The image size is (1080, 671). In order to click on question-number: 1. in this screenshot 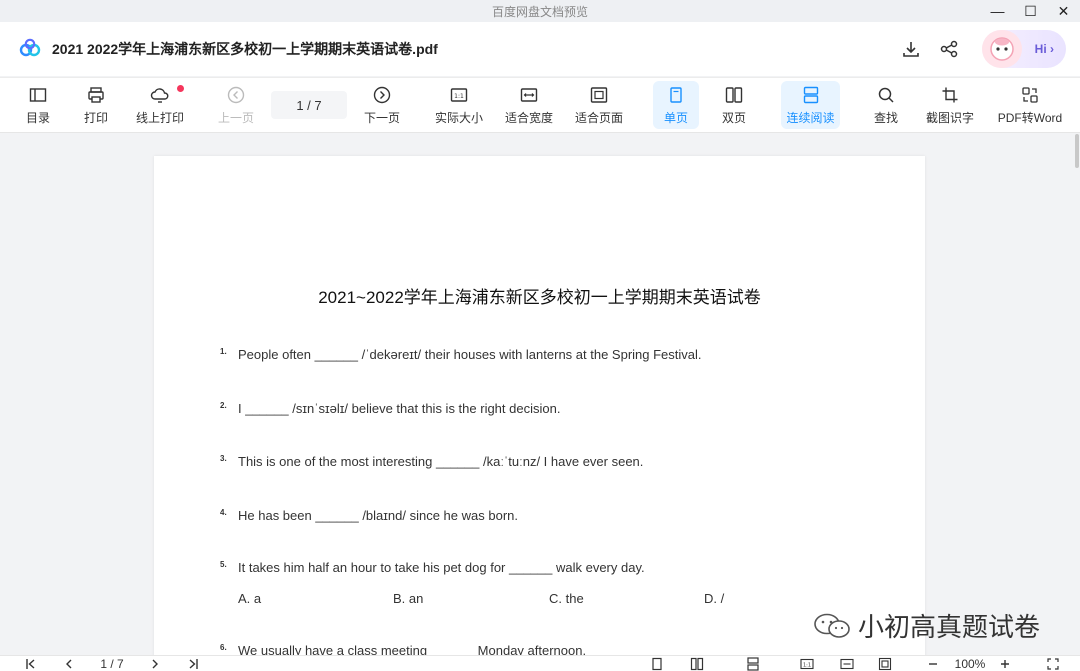, I will do `click(223, 351)`.